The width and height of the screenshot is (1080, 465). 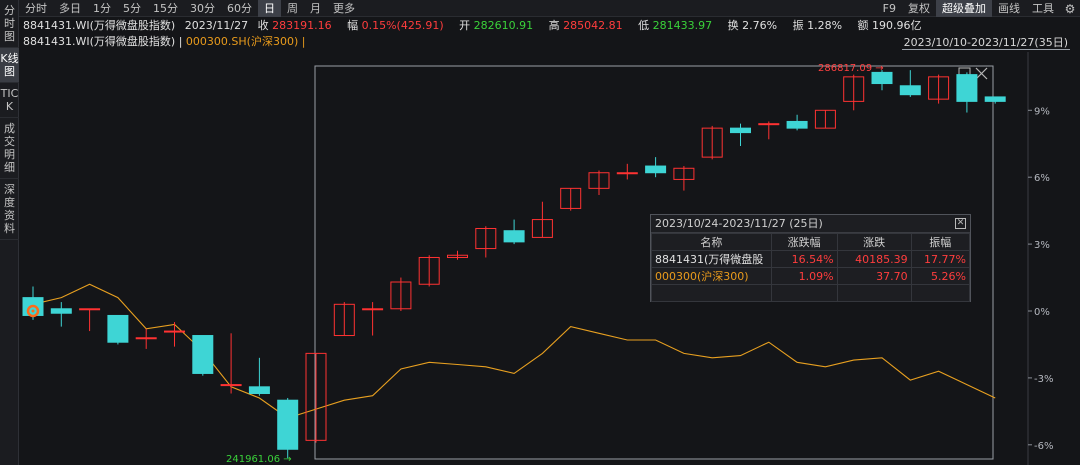 What do you see at coordinates (711, 242) in the screenshot?
I see `stats-col-name: 名称` at bounding box center [711, 242].